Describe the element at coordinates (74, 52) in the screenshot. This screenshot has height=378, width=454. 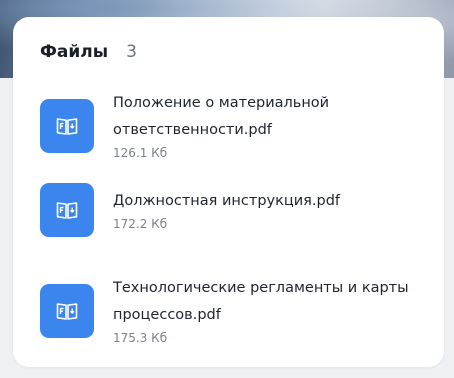
I see `files-title: Файлы` at that location.